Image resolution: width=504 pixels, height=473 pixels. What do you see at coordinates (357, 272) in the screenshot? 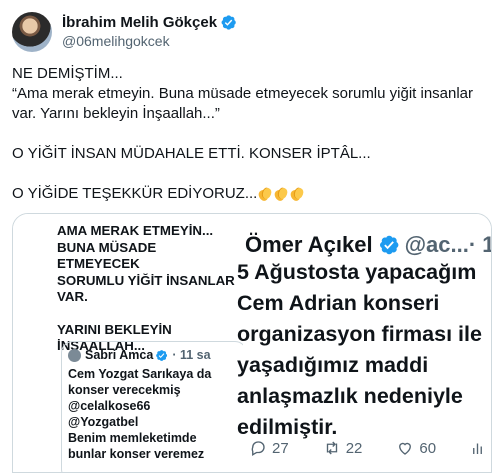
I see `screenshot-line: 5 Ağustosta yapacağım` at bounding box center [357, 272].